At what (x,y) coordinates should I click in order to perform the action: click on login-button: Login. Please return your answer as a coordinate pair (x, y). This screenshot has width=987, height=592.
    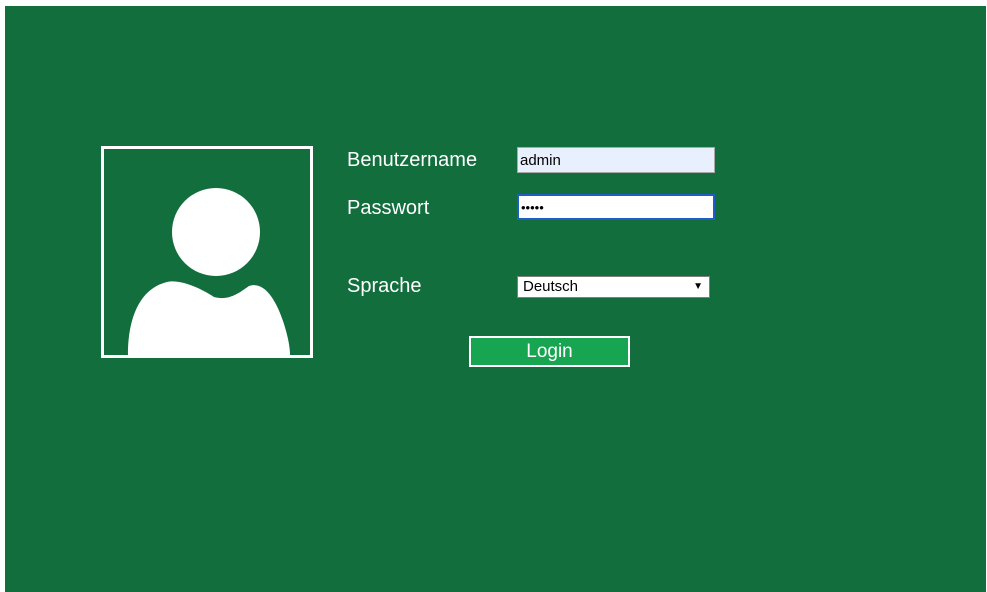
    Looking at the image, I should click on (549, 351).